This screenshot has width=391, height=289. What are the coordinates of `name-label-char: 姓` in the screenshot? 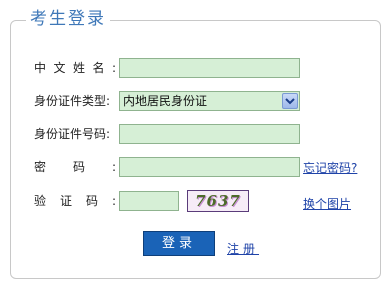 It's located at (78, 68).